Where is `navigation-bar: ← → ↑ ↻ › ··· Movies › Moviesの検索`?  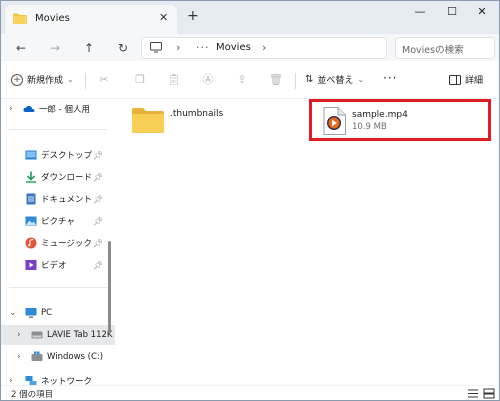 navigation-bar: ← → ↑ ↻ › ··· Movies › Moviesの検索 is located at coordinates (250, 47).